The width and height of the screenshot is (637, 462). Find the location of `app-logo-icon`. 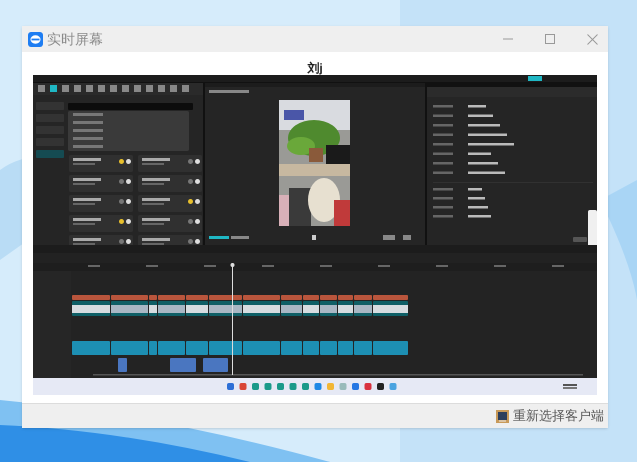

app-logo-icon is located at coordinates (35, 39).